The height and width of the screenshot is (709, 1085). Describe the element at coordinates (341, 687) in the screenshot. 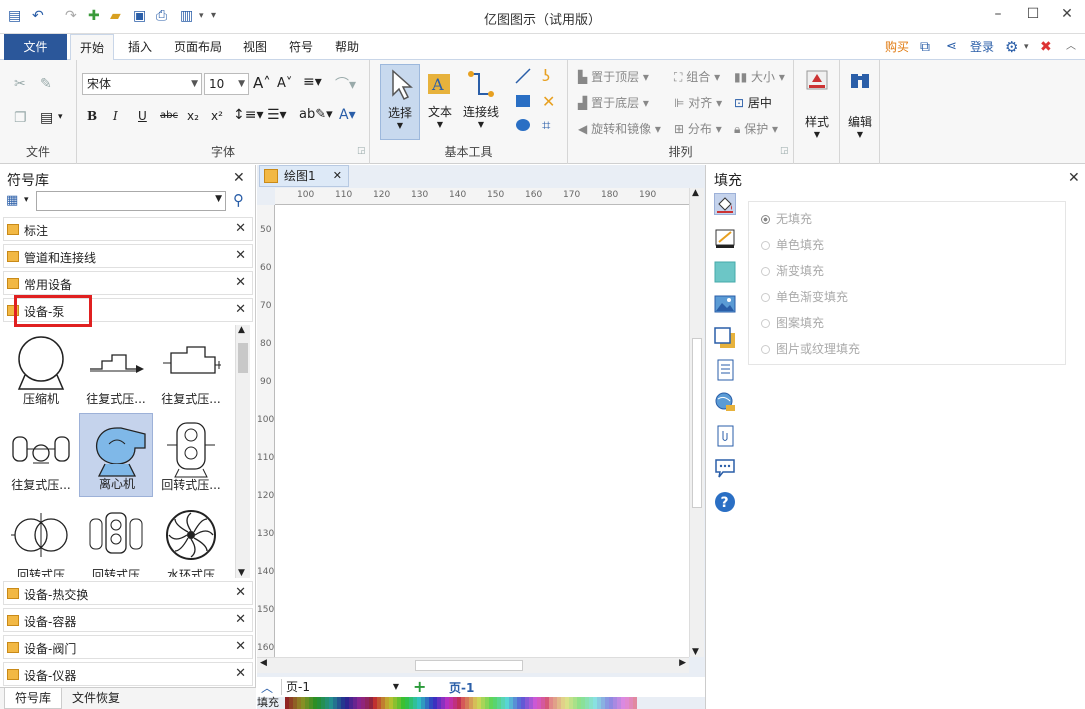

I see `page-select: 页-1 ▼` at that location.